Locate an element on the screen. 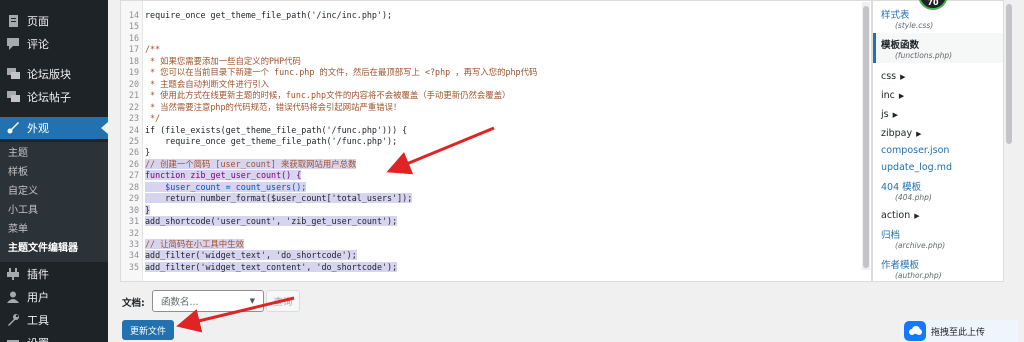  line-number: 26 is located at coordinates (133, 163).